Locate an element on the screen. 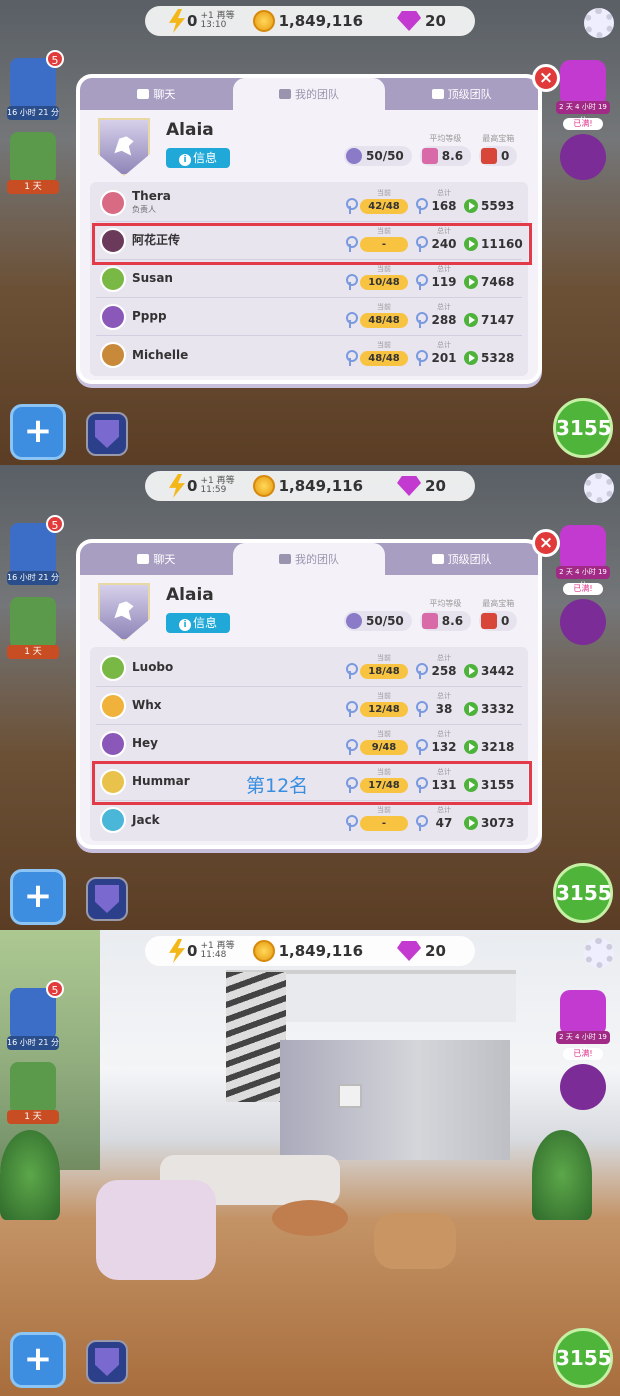 This screenshot has width=620, height=1396. info-icon: i is located at coordinates (184, 625).